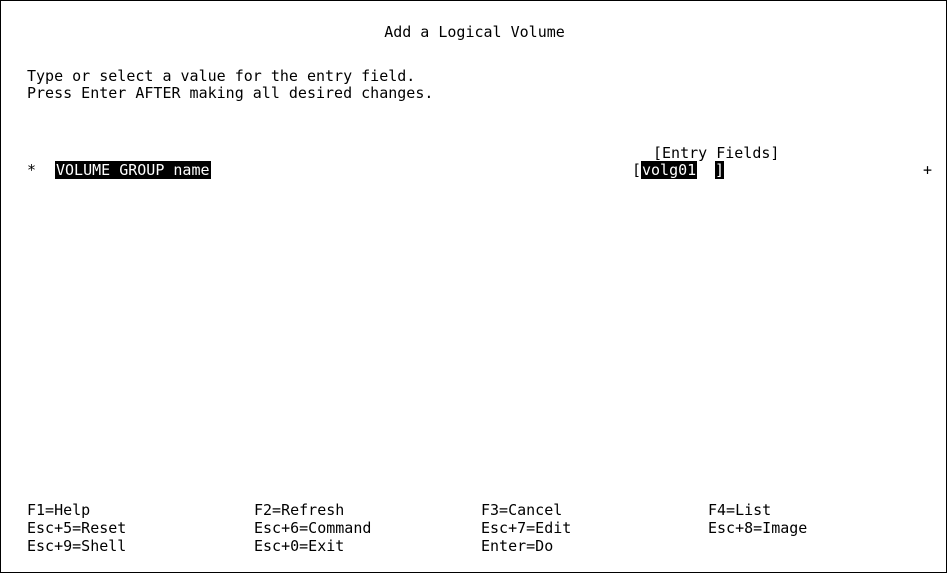 The width and height of the screenshot is (947, 573). What do you see at coordinates (32, 170) in the screenshot?
I see `required-marker: *` at bounding box center [32, 170].